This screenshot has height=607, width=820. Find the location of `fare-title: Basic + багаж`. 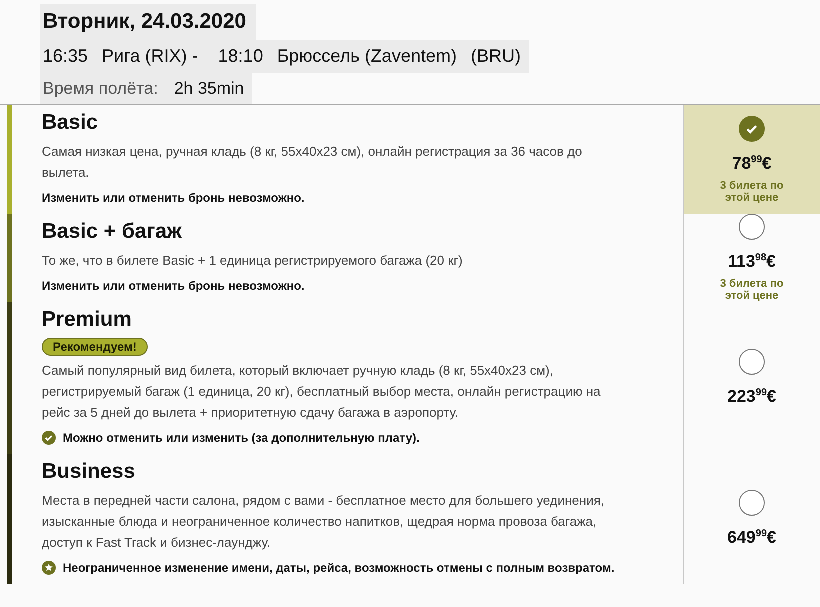

fare-title: Basic + багаж is located at coordinates (112, 232).